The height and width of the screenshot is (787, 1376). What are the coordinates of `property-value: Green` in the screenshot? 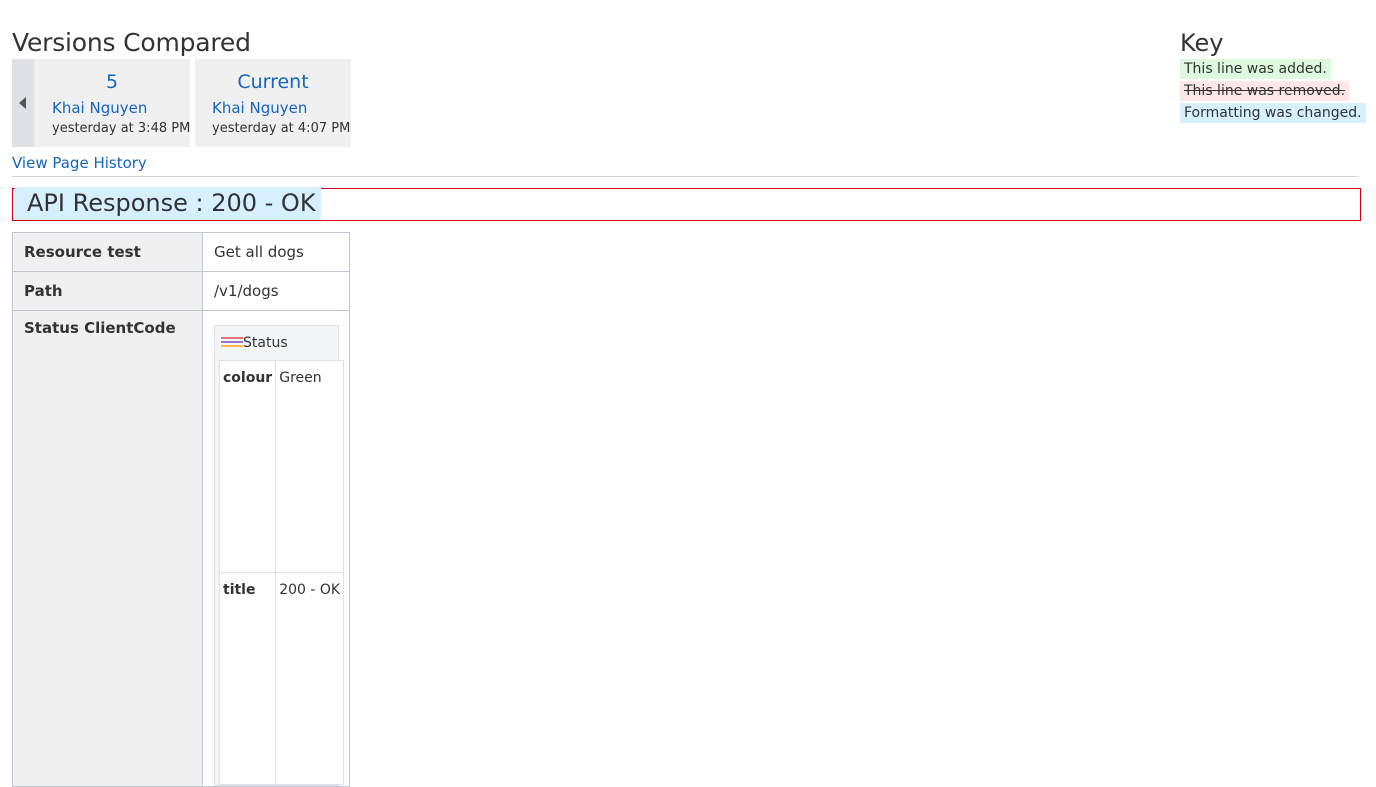 It's located at (310, 466).